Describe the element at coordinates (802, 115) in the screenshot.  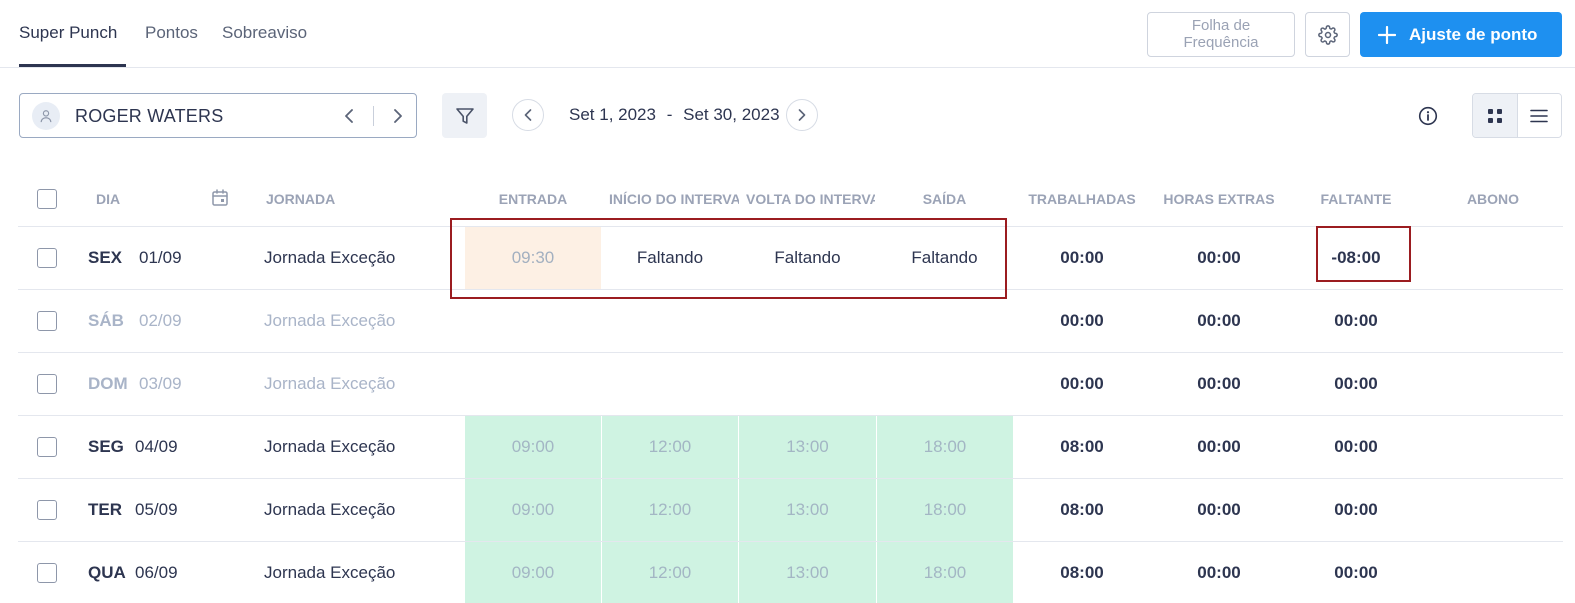
I see `next-period-button` at that location.